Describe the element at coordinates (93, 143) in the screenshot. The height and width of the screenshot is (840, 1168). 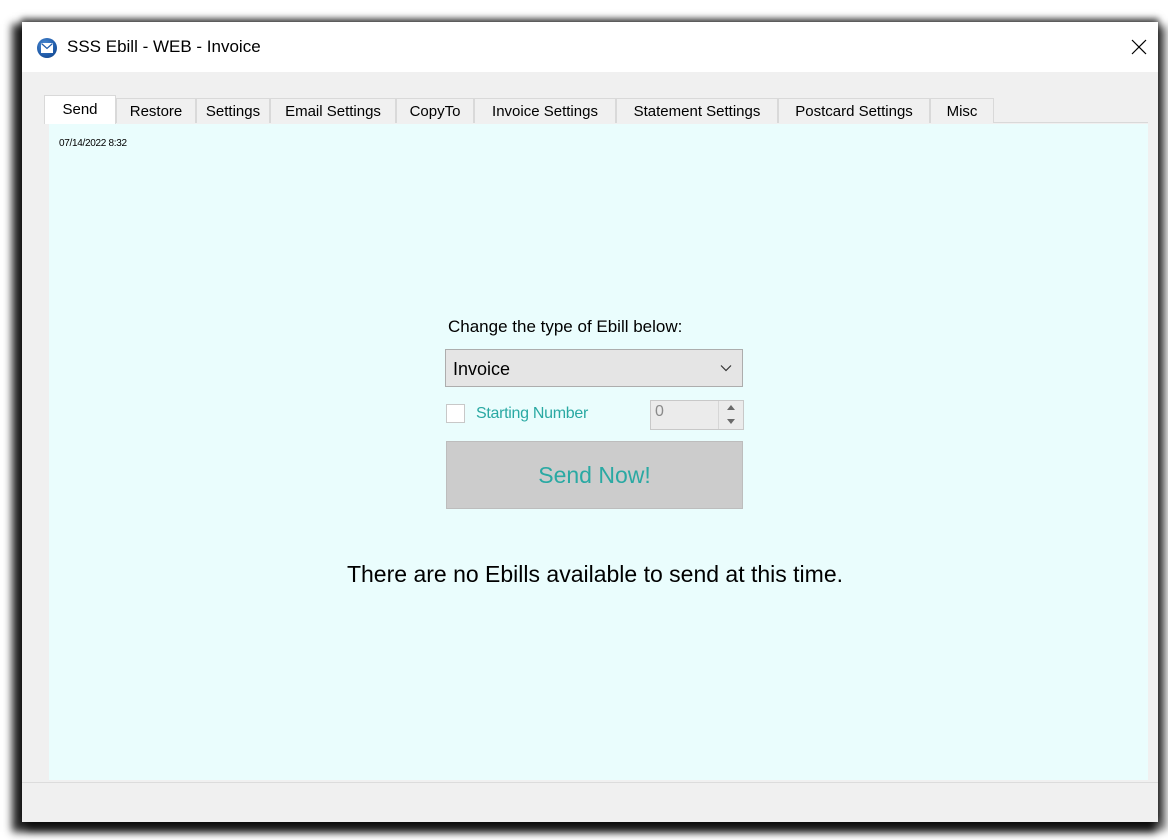
I see `last-run-timestamp: 07/14/2022 8:32` at that location.